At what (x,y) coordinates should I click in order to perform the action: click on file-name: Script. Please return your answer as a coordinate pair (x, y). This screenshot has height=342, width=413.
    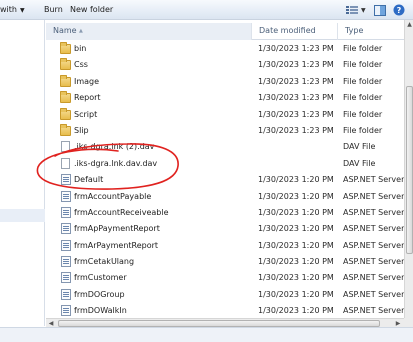
    Looking at the image, I should click on (86, 114).